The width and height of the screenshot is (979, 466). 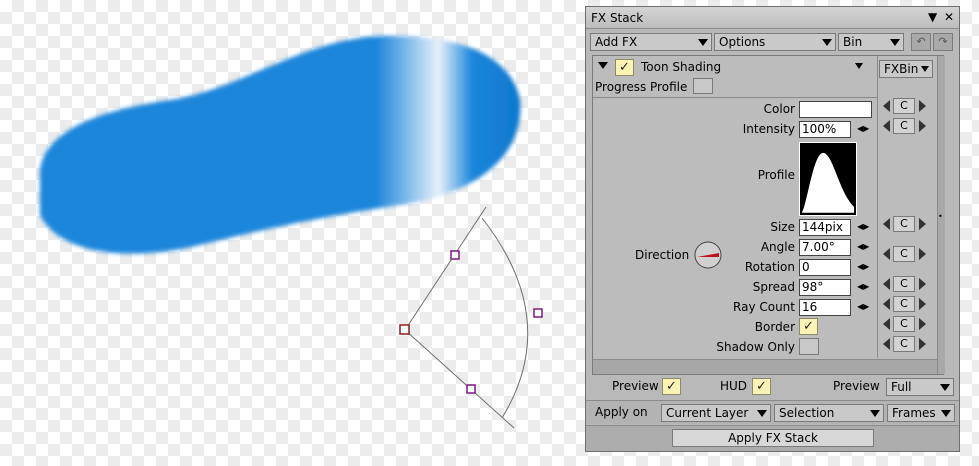 I want to click on apply-bar: Apply FX Stack, so click(x=772, y=438).